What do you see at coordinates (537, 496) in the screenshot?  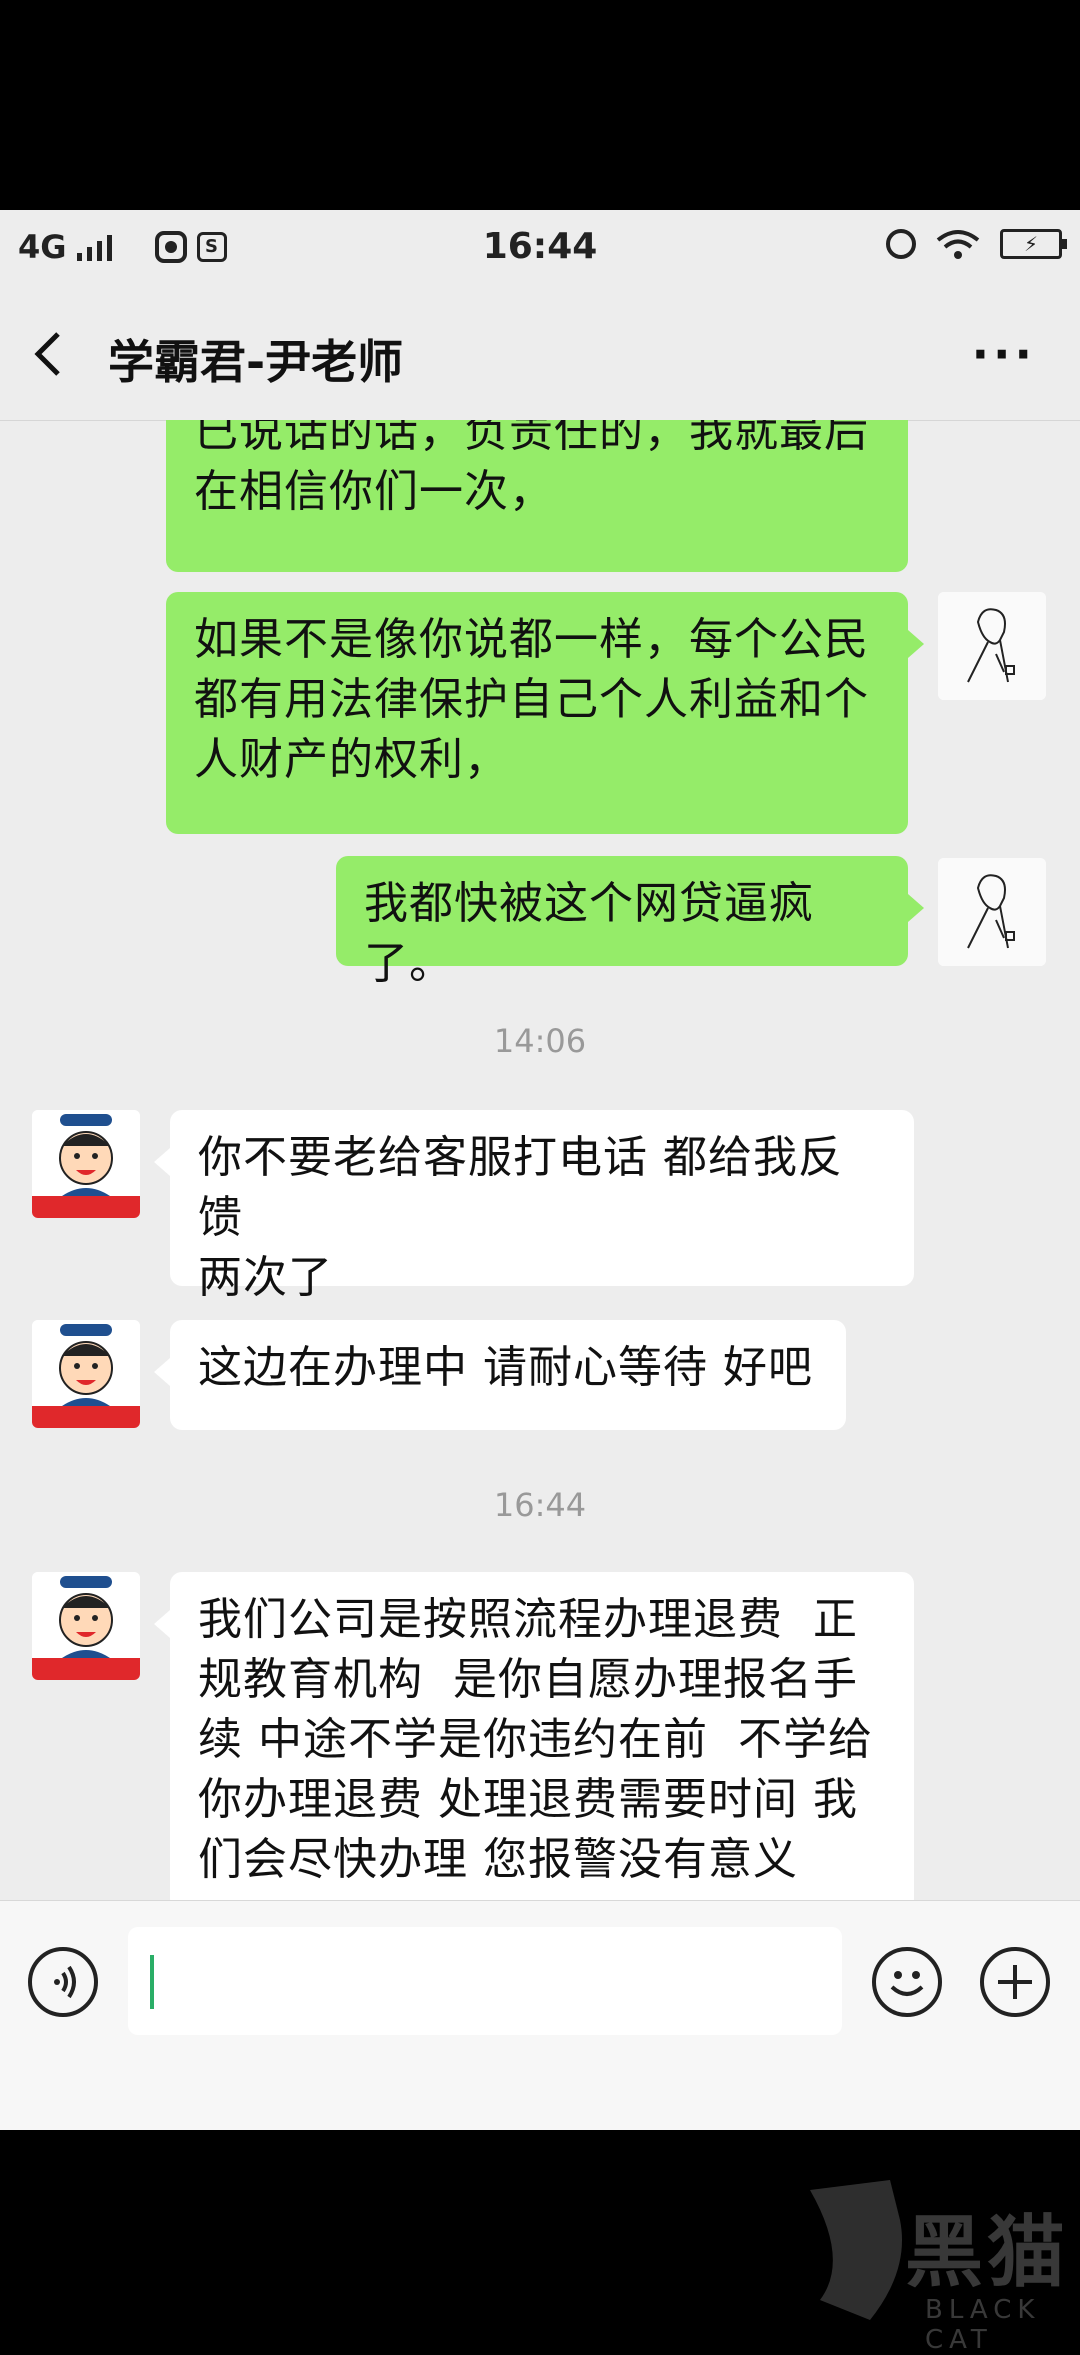 I see `message-bubble-sent: 已说话的话，负责任的，我就最后 在相信你们一次，` at bounding box center [537, 496].